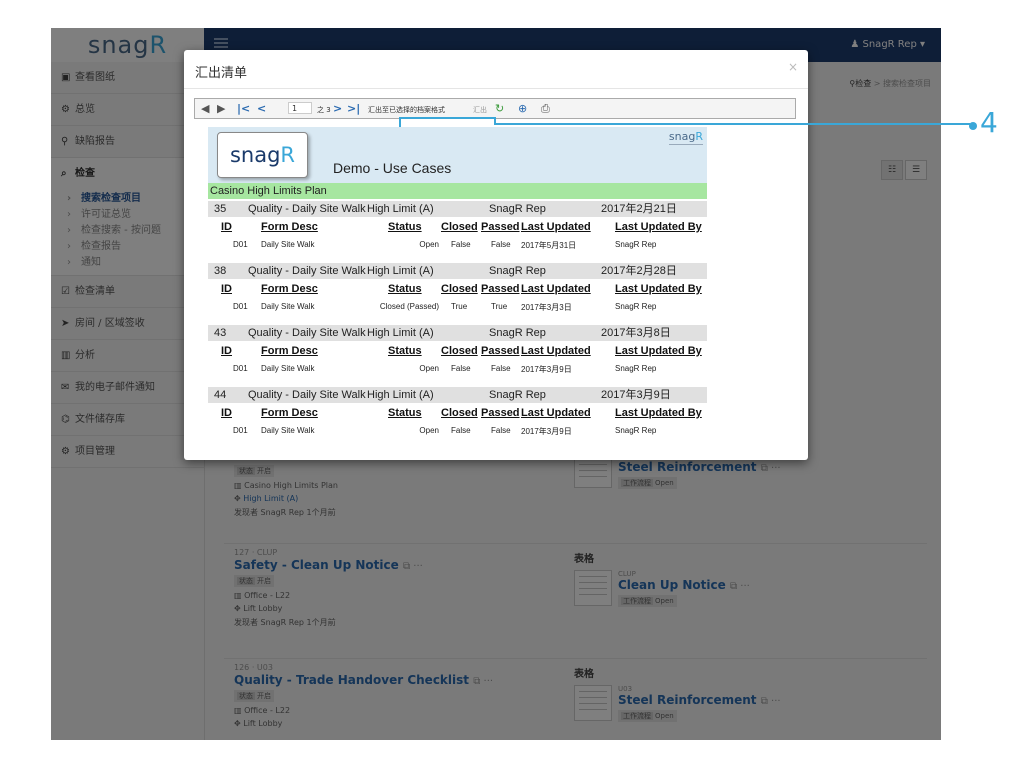  I want to click on forward-icon: ▶, so click(221, 108).